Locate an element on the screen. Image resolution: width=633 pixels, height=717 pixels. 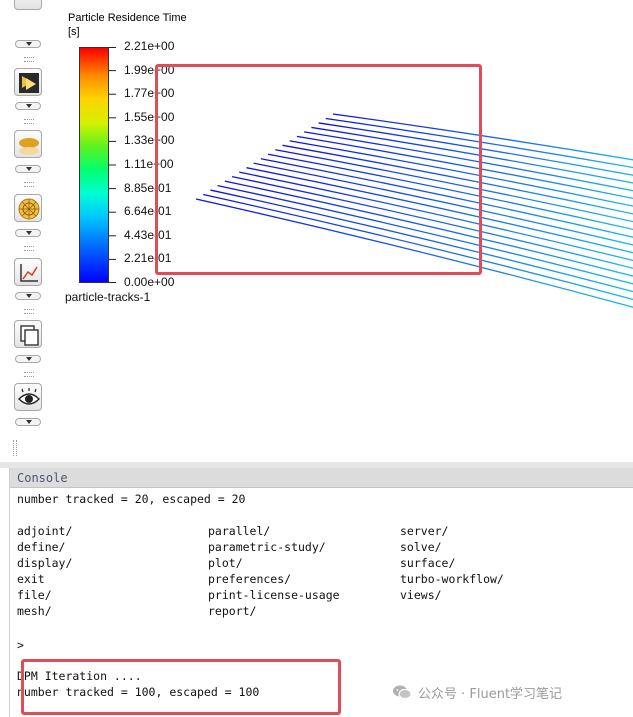
console-output-line: number tracked = 20, escaped = 20 is located at coordinates (131, 499).